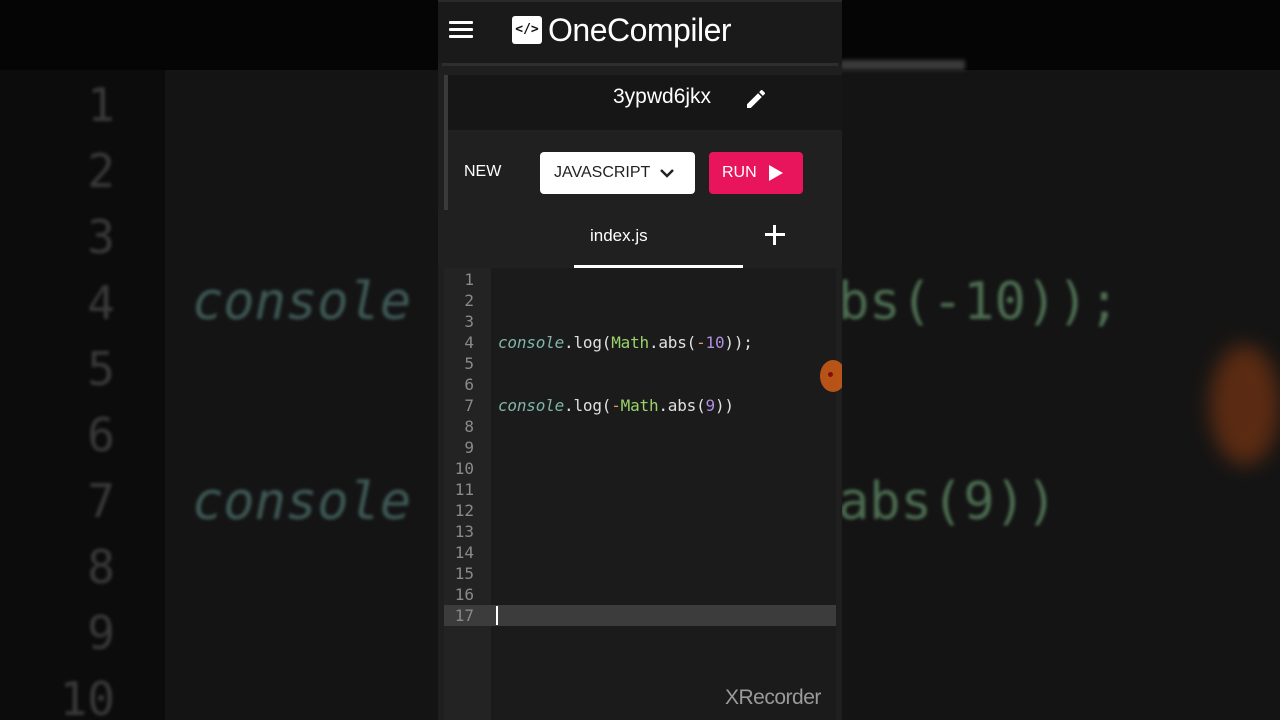 This screenshot has height=720, width=1280. What do you see at coordinates (464, 531) in the screenshot?
I see `line-number: 13` at bounding box center [464, 531].